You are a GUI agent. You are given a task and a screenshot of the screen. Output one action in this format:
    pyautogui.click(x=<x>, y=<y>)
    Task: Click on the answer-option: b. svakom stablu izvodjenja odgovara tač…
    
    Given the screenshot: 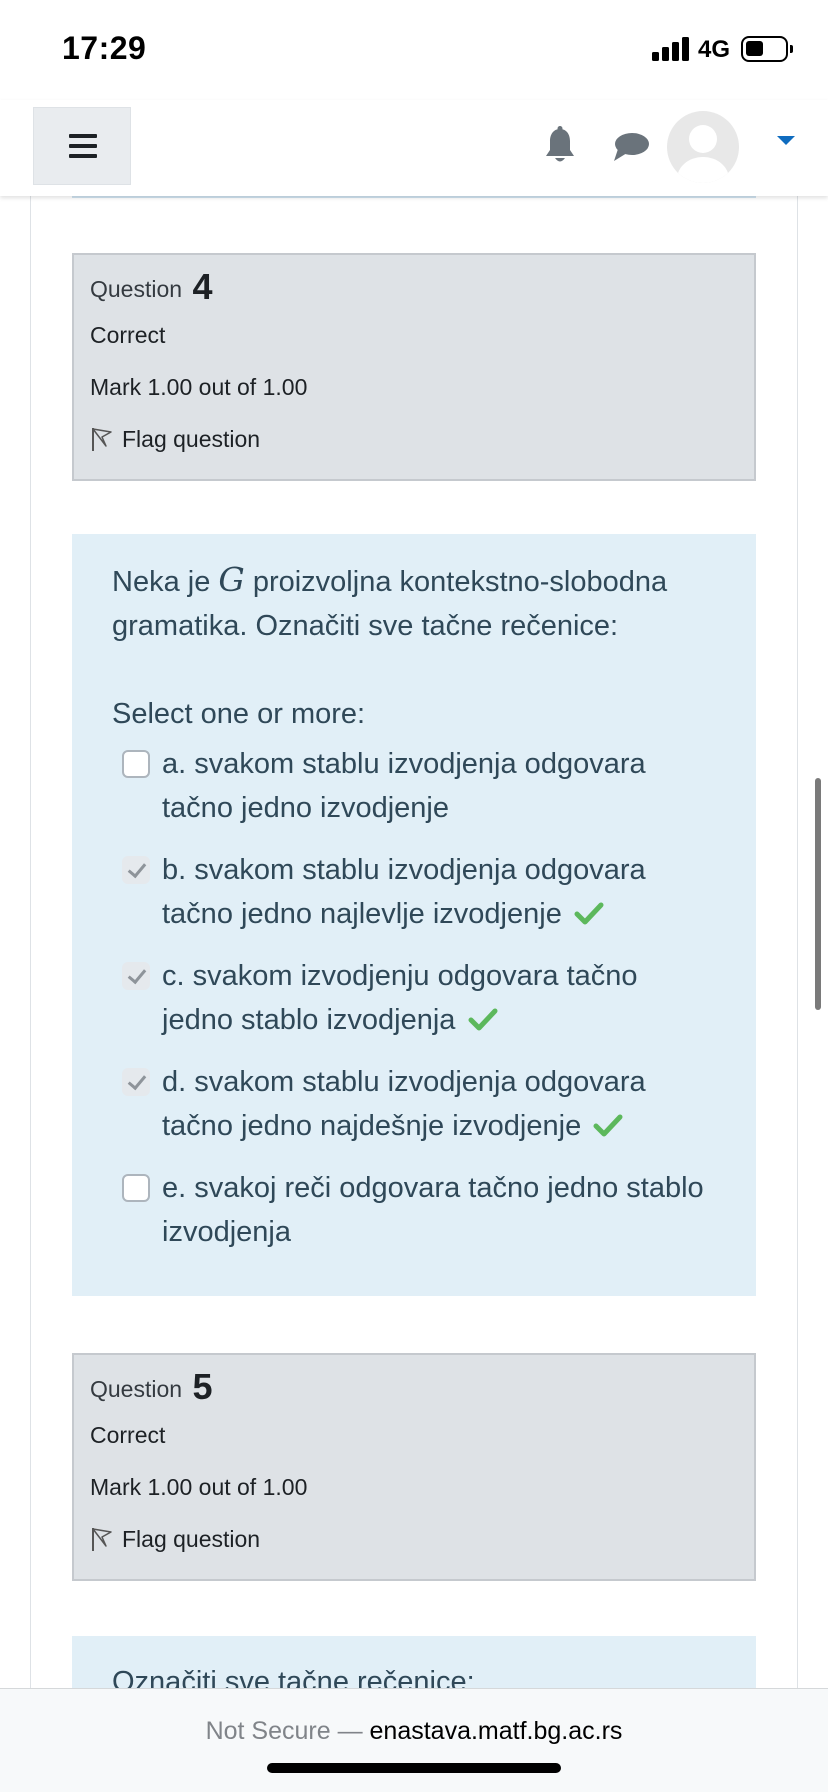 What is the action you would take?
    pyautogui.click(x=414, y=892)
    